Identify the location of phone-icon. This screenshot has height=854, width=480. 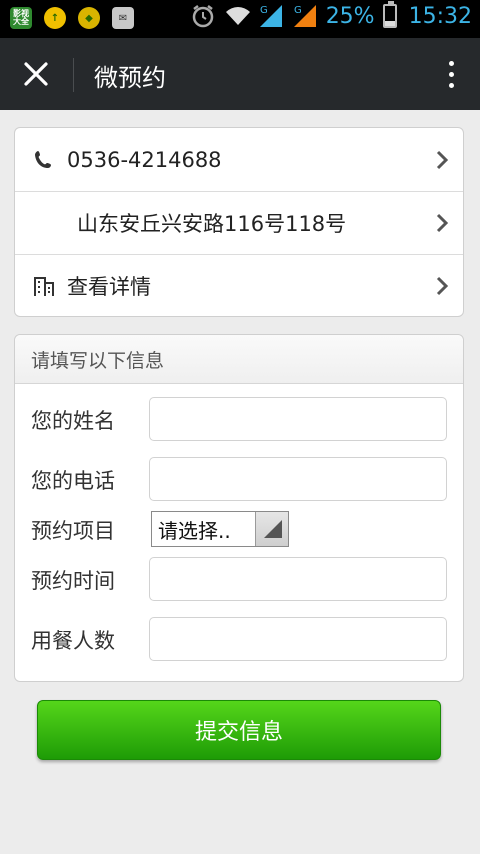
(43, 159).